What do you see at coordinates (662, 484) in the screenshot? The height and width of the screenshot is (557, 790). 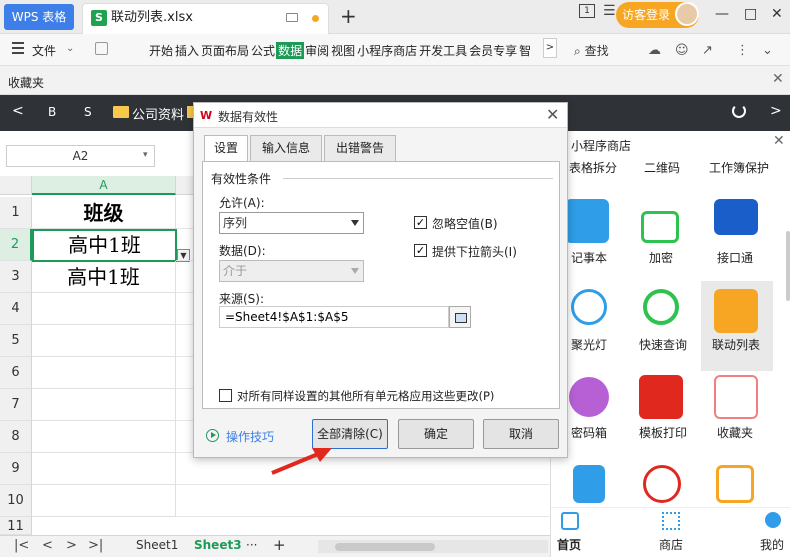 I see `network-icon` at bounding box center [662, 484].